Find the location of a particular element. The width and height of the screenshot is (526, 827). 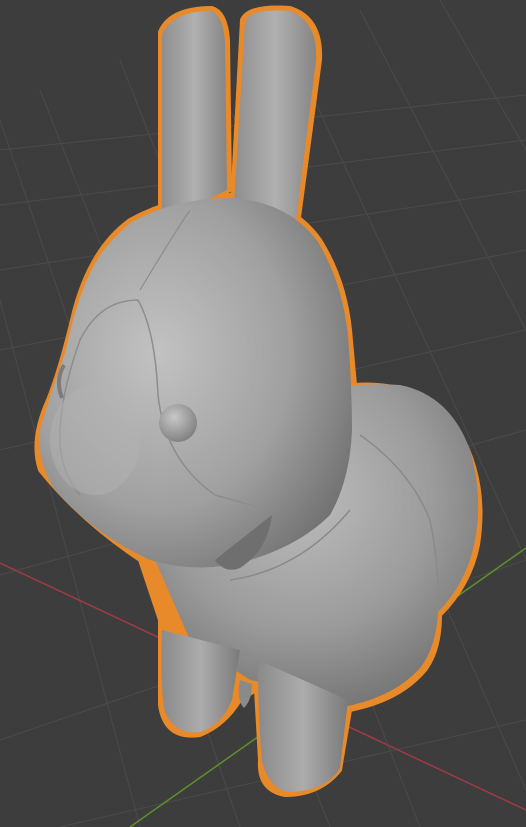

snout-shading is located at coordinates (95, 440).